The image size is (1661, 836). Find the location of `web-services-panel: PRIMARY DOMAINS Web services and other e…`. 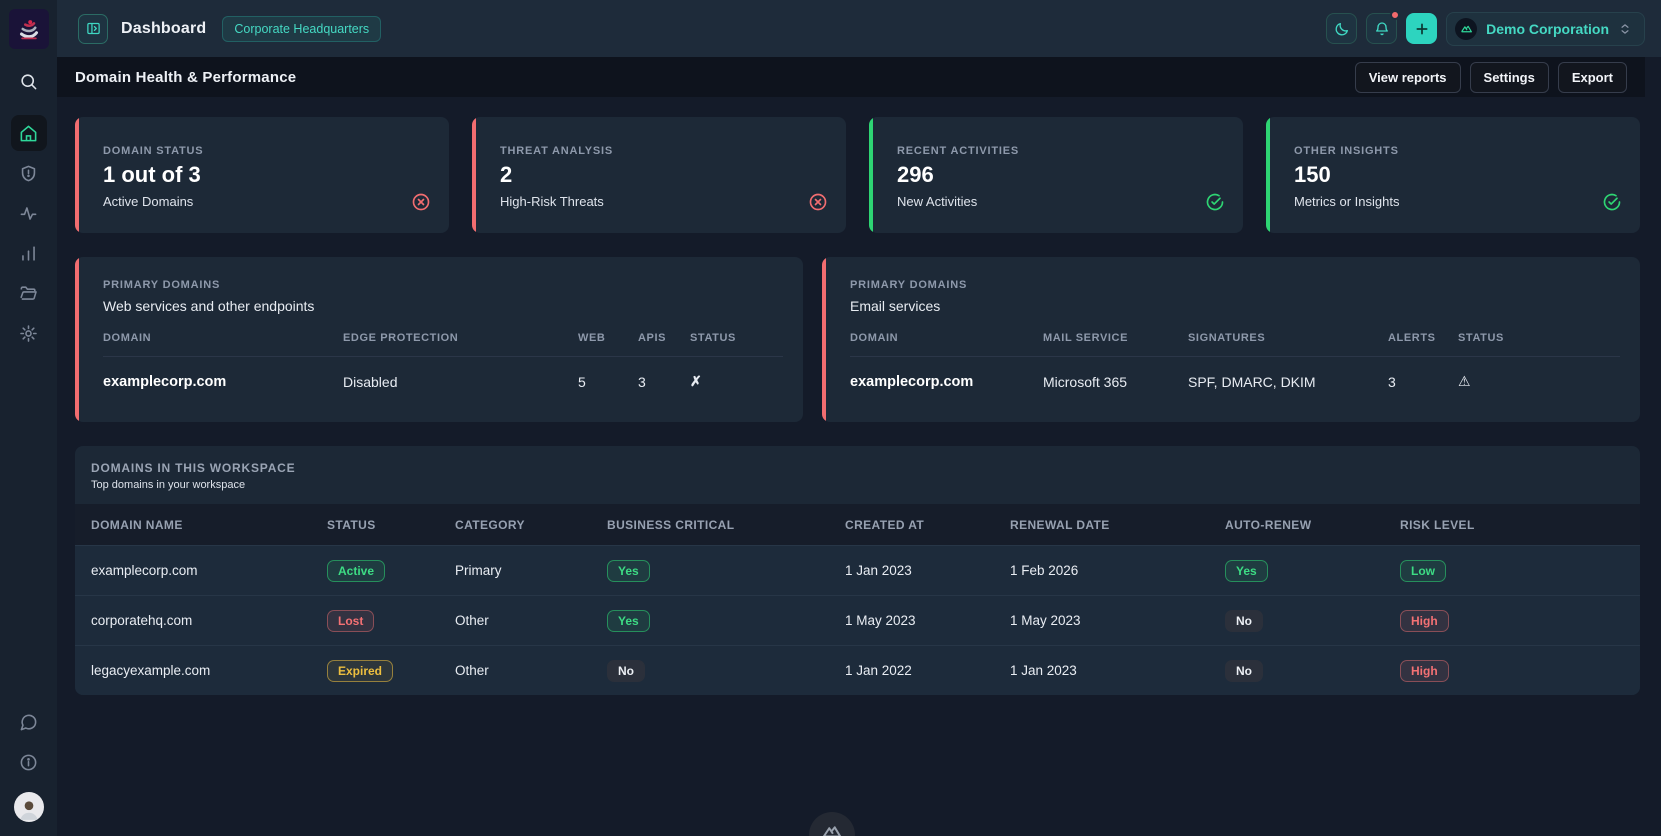

web-services-panel: PRIMARY DOMAINS Web services and other e… is located at coordinates (439, 339).